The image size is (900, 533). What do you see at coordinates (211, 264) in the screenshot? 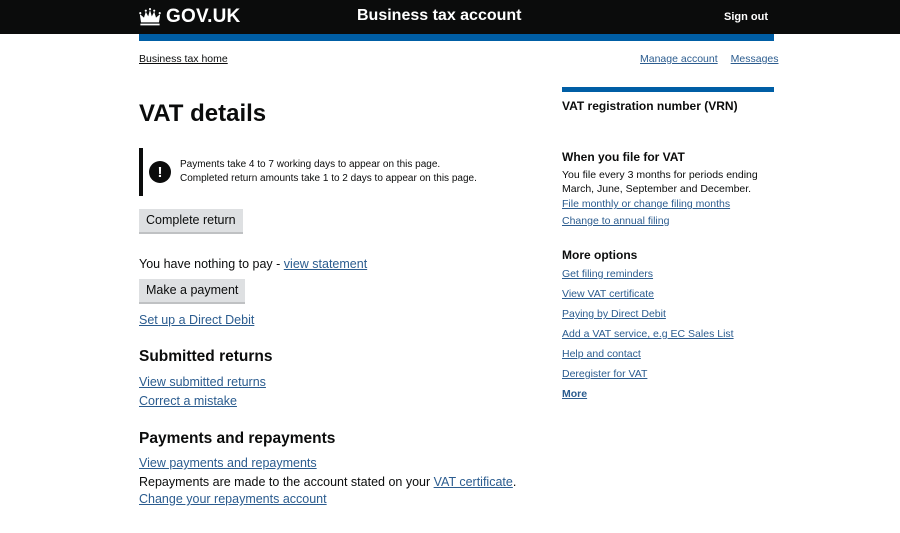
I see `nothing-to-pay-text: You have nothing to pay -` at bounding box center [211, 264].